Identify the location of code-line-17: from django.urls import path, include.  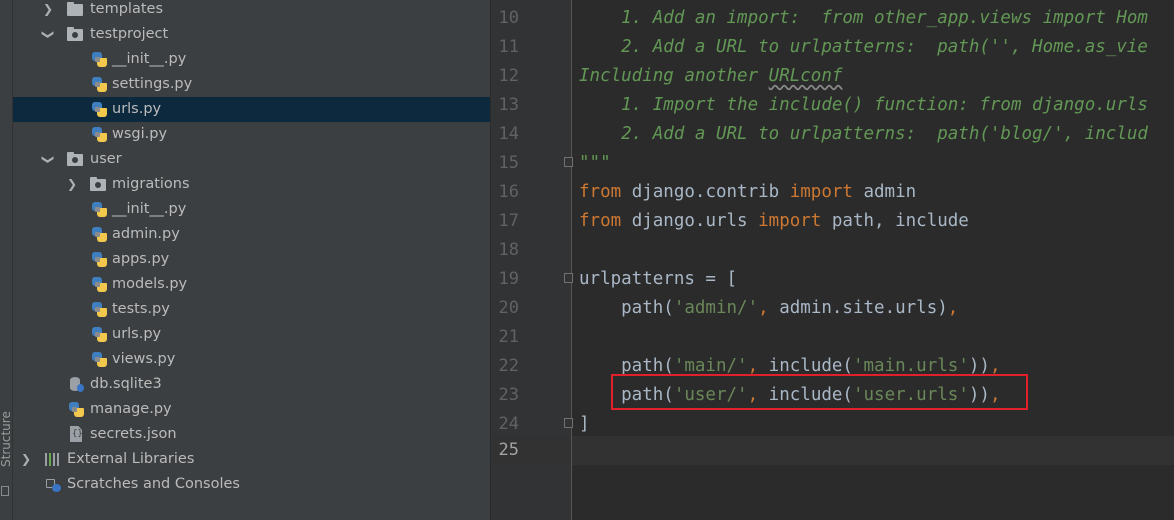
(774, 221).